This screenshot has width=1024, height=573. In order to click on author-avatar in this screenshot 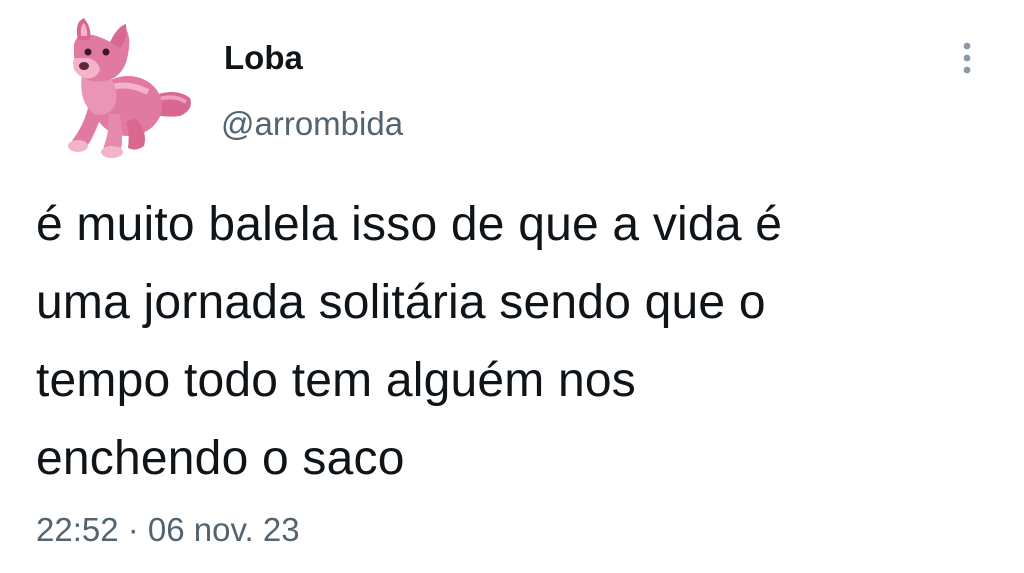, I will do `click(120, 90)`.